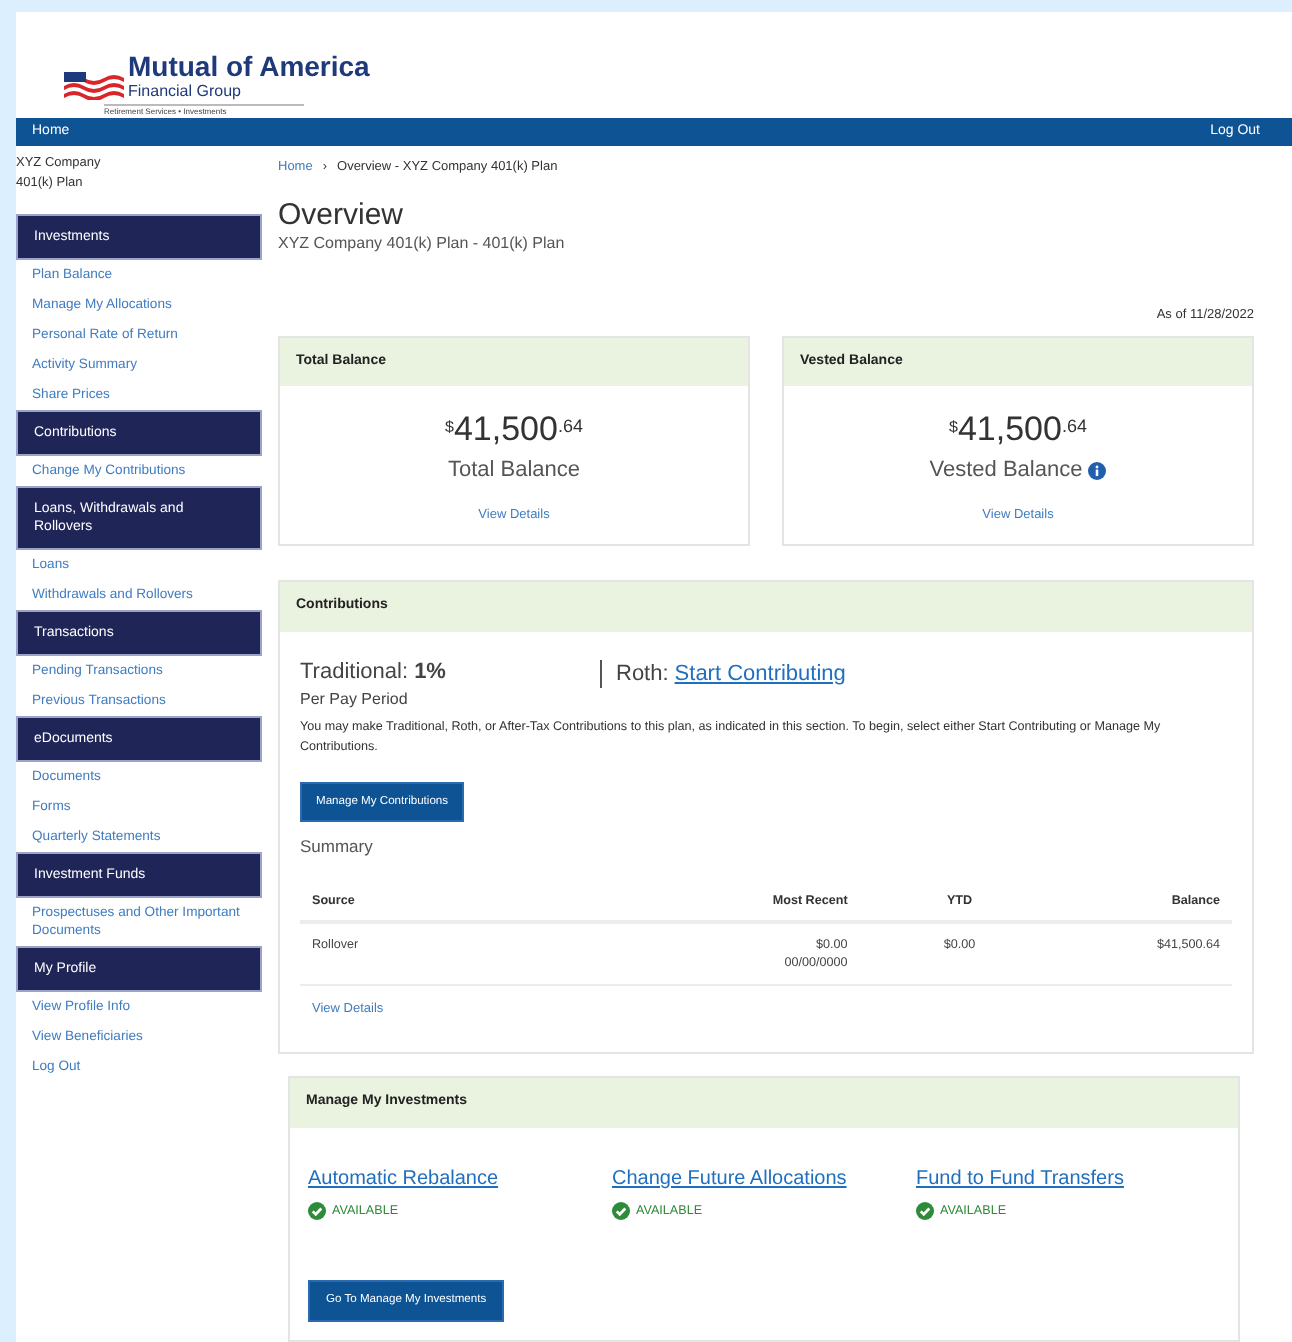  What do you see at coordinates (185, 91) in the screenshot?
I see `logo-subtitle: Financial Group` at bounding box center [185, 91].